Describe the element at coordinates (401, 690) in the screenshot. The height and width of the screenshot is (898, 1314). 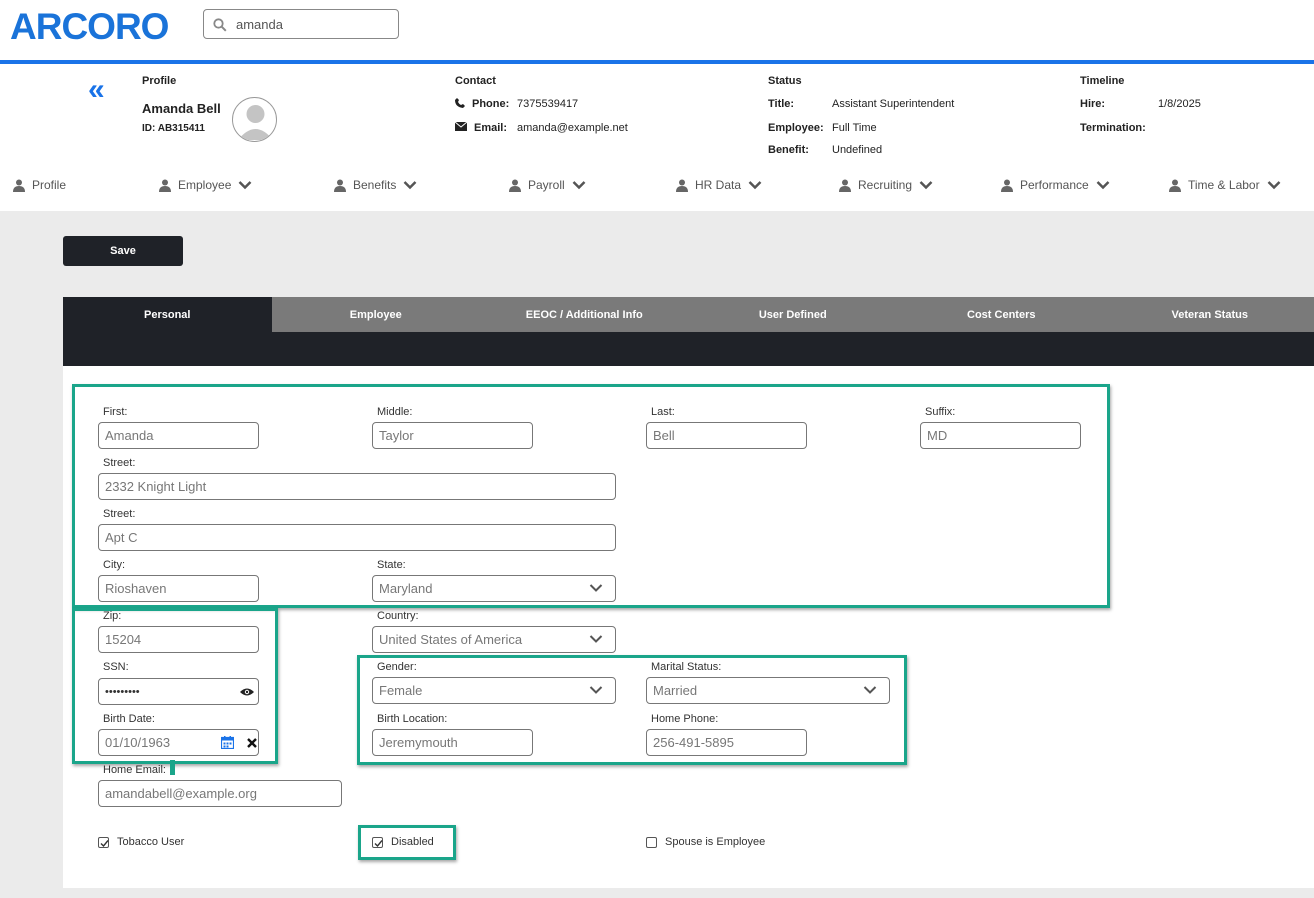
I see `gender-value: Female` at that location.